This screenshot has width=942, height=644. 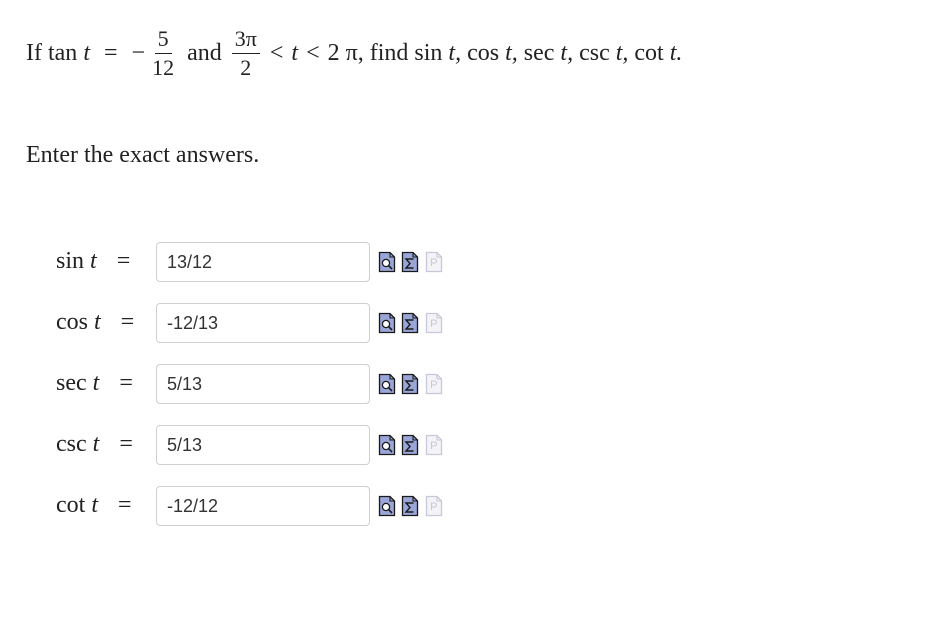 What do you see at coordinates (263, 384) in the screenshot?
I see `sec-answer-input` at bounding box center [263, 384].